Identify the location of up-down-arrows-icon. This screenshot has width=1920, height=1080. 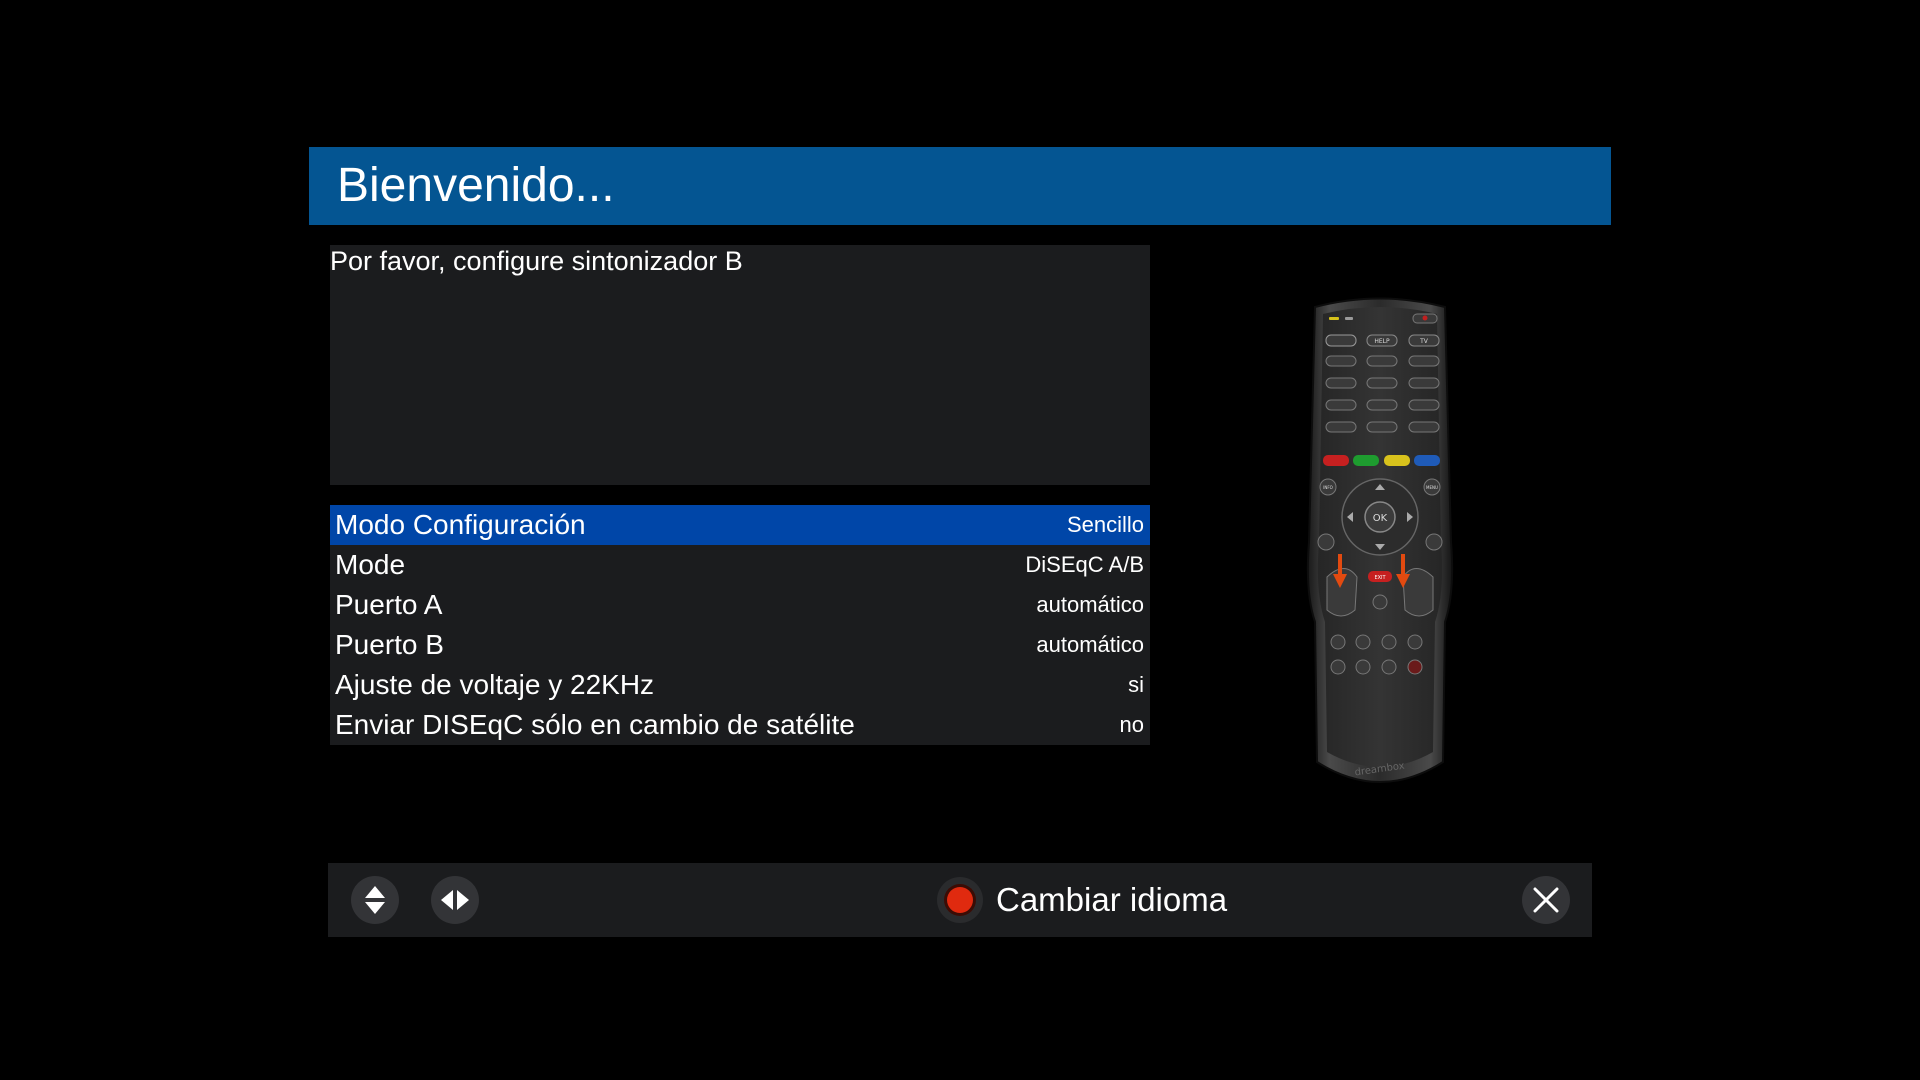
(375, 900).